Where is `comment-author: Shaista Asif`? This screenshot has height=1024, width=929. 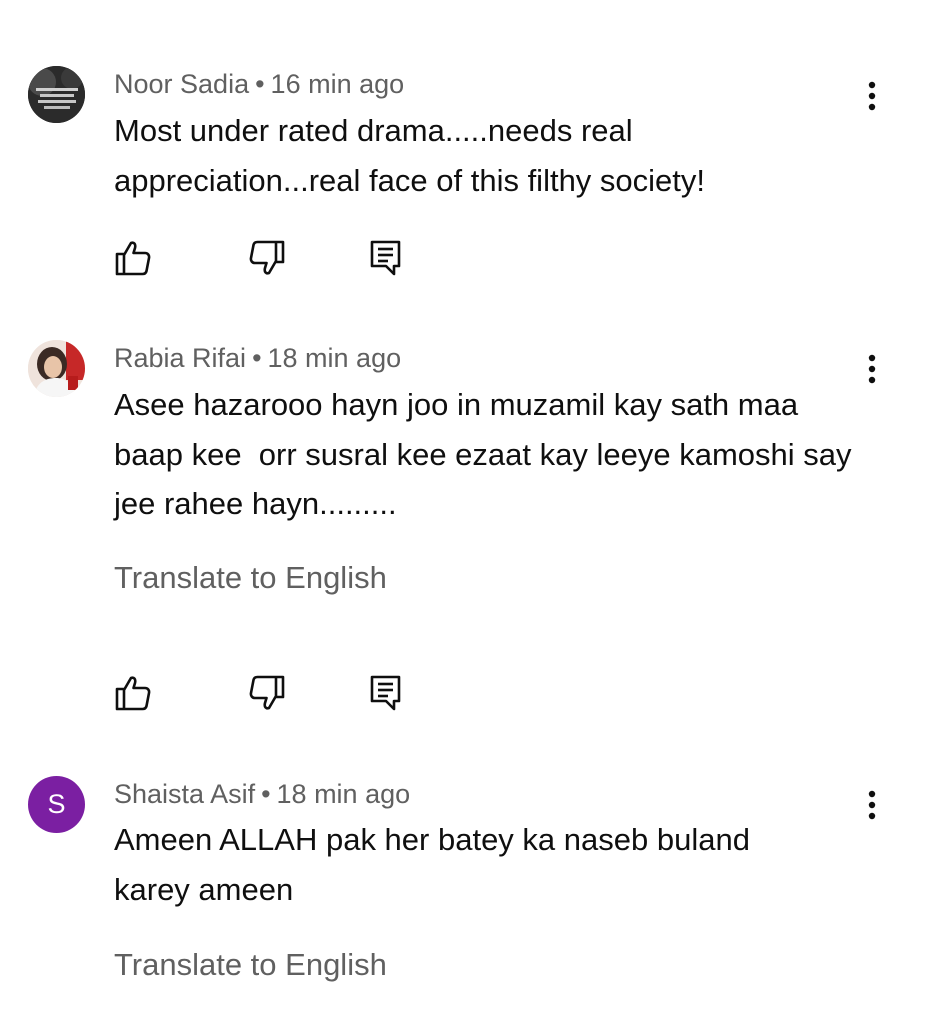 comment-author: Shaista Asif is located at coordinates (184, 794).